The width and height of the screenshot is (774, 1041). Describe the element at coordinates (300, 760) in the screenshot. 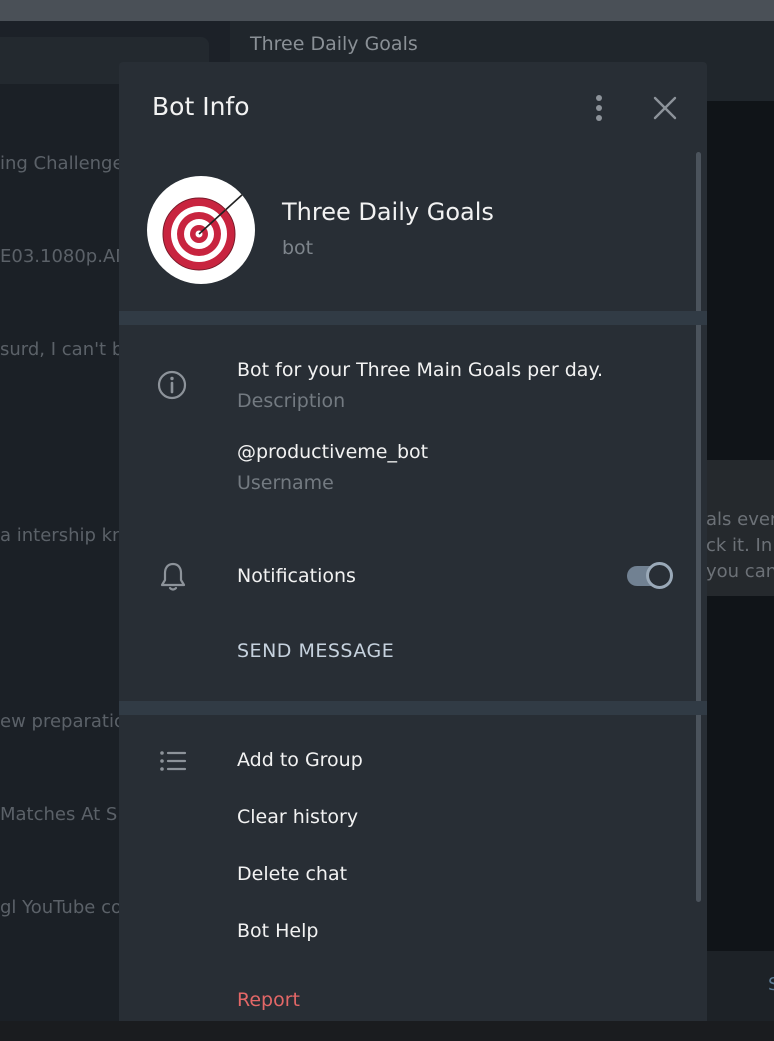

I see `add-to-group-button: Add to Group` at that location.